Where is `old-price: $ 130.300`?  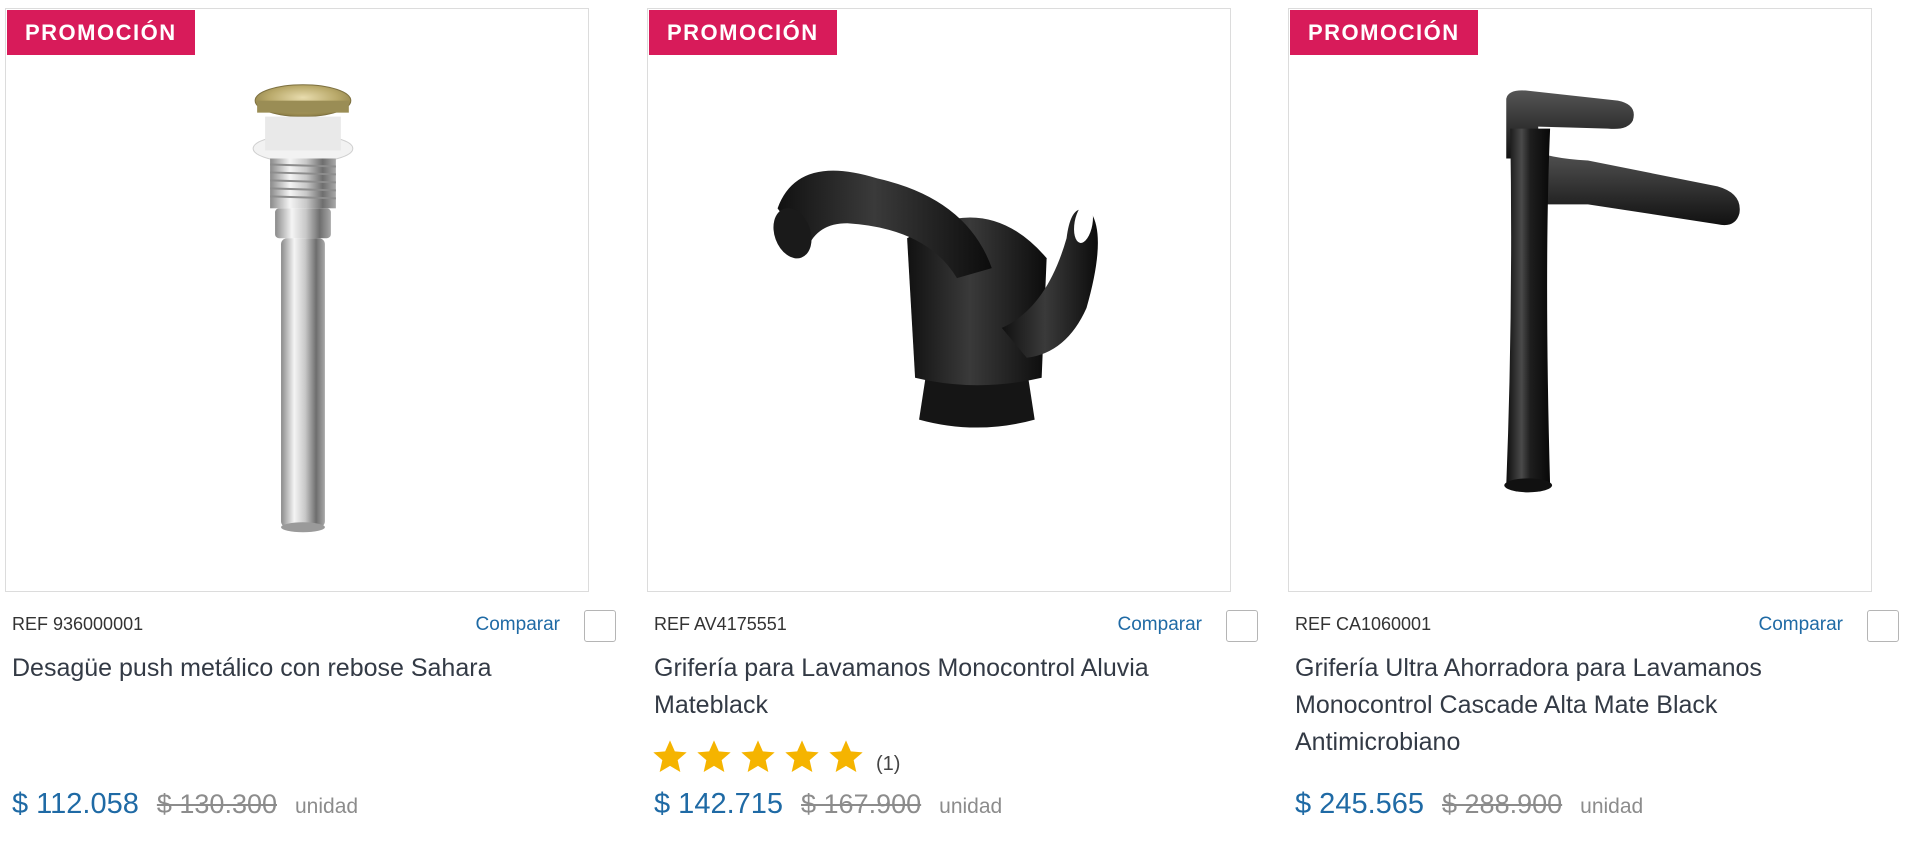 old-price: $ 130.300 is located at coordinates (216, 804).